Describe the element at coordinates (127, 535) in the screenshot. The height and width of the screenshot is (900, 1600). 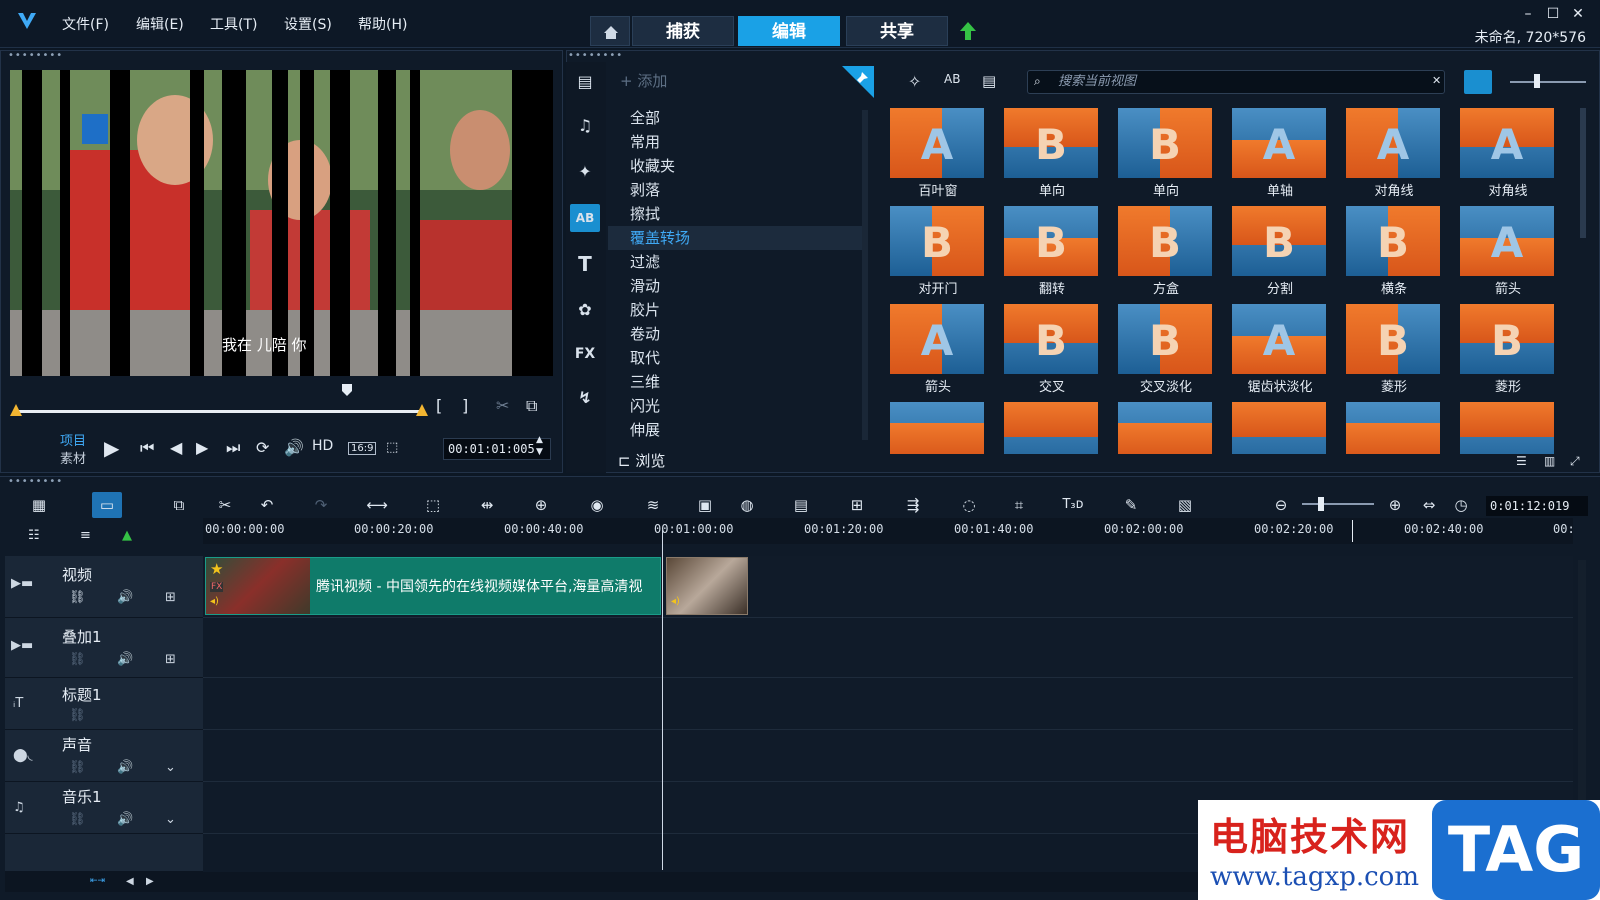
I see `insert-track-icon: ▲` at that location.